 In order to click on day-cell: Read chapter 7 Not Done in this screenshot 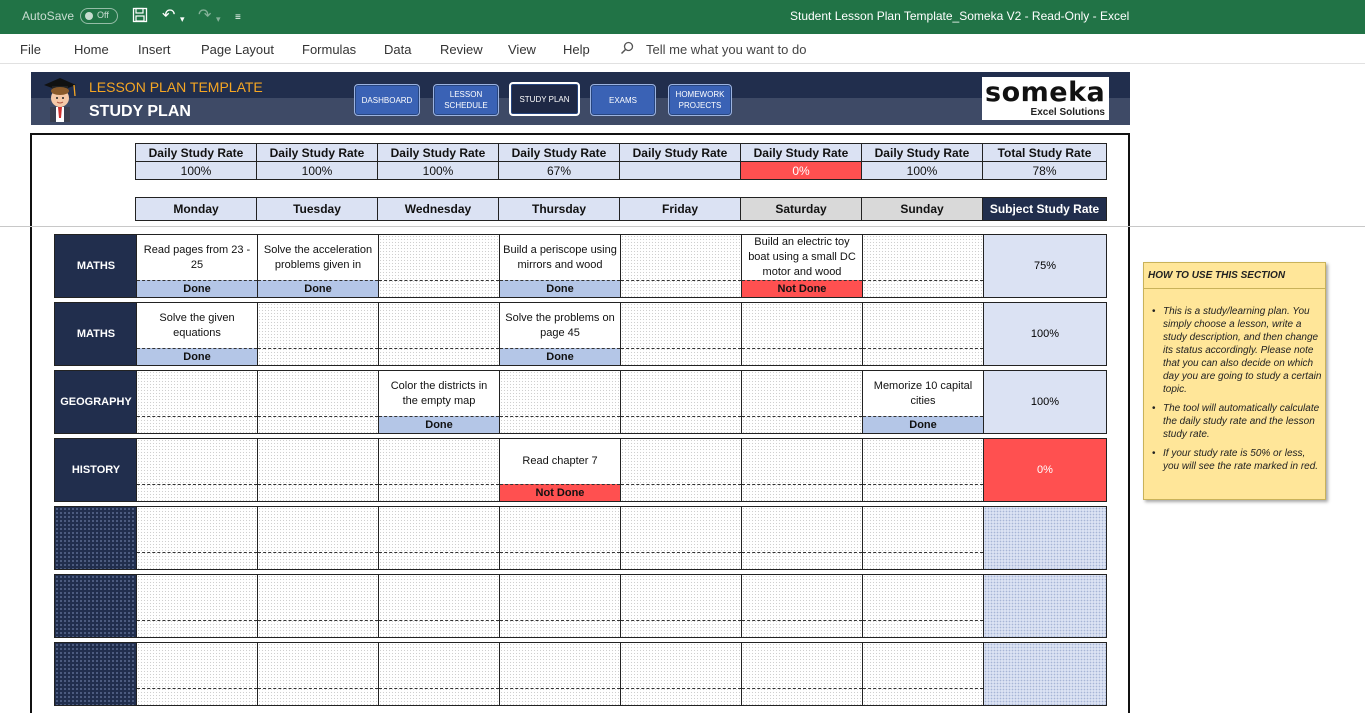, I will do `click(559, 470)`.